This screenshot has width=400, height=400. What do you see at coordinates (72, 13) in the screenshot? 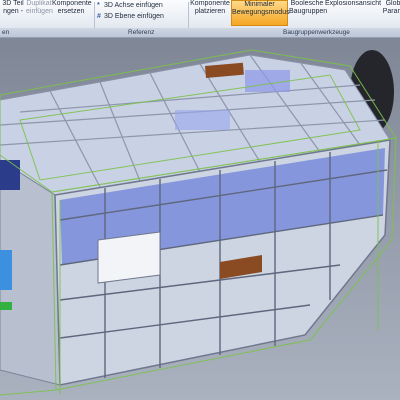
I see `replace-component-button: Komponente ersetzen` at bounding box center [72, 13].